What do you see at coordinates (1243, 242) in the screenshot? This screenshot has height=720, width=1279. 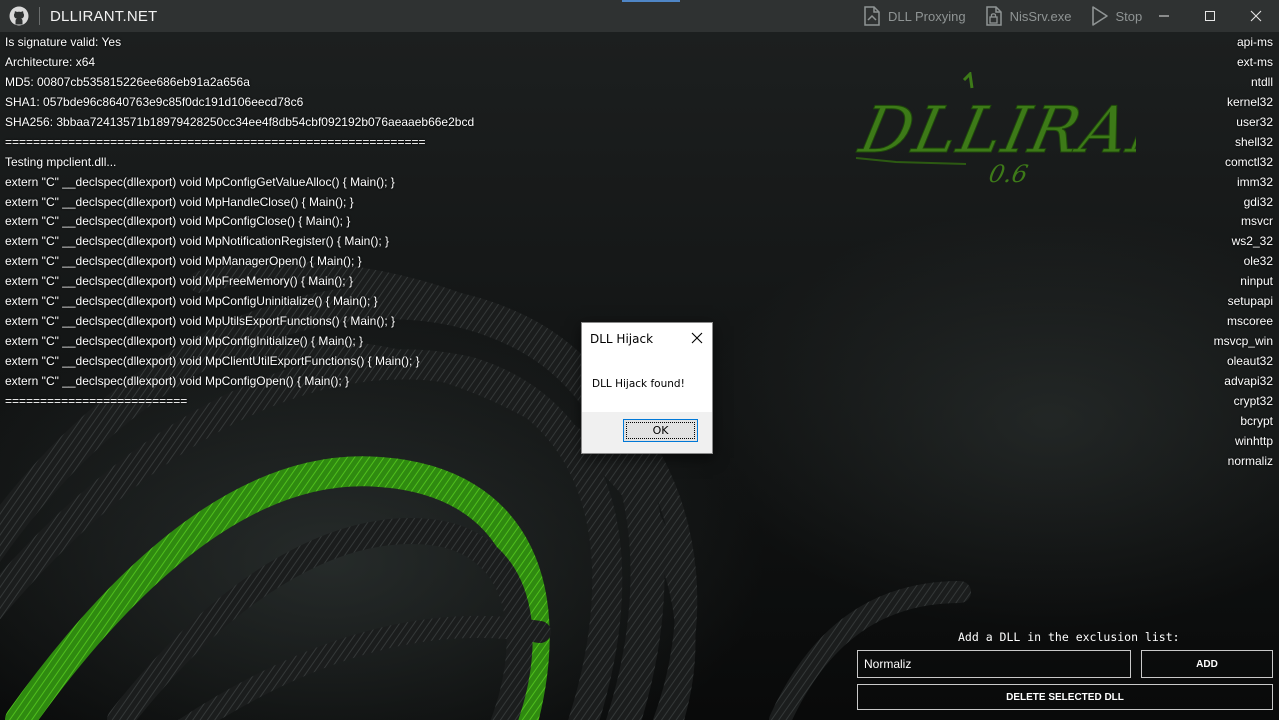 I see `module-item: ws2_32` at bounding box center [1243, 242].